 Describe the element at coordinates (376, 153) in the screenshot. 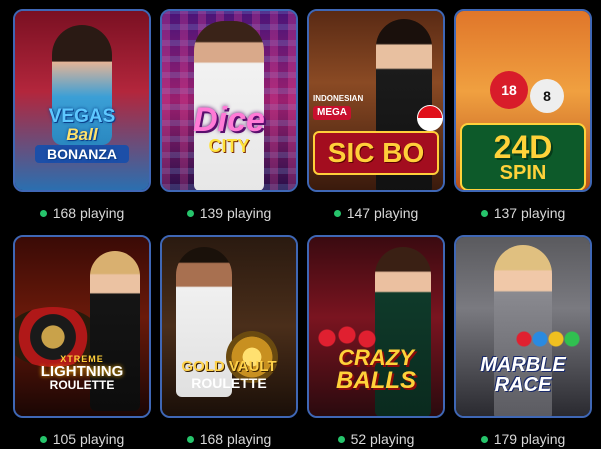

I see `game-logo-main: SIC BO` at that location.